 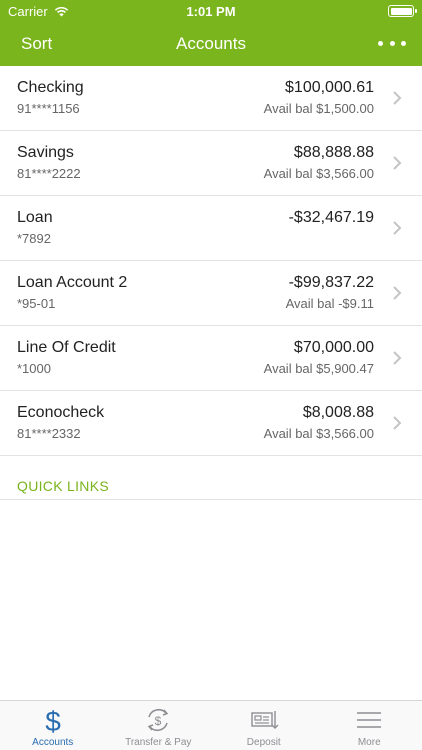 What do you see at coordinates (36, 303) in the screenshot?
I see `account-number: *95-01` at bounding box center [36, 303].